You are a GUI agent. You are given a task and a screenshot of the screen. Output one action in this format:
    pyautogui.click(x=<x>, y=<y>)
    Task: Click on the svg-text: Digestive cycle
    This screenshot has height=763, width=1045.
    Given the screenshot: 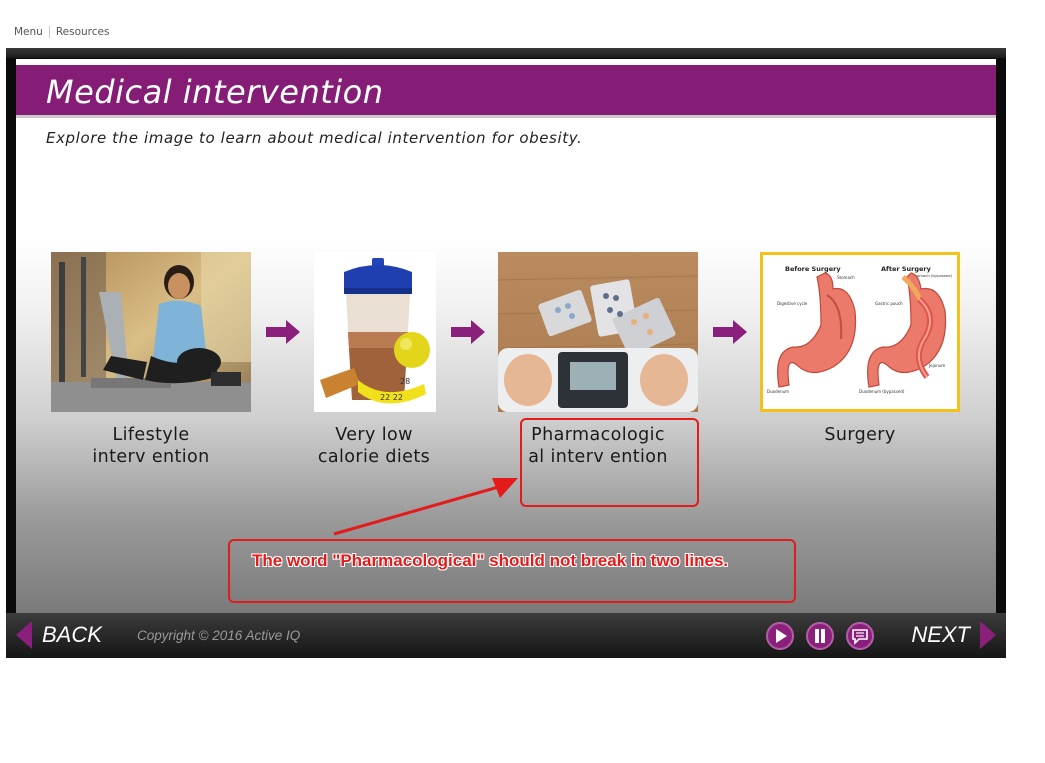 What is the action you would take?
    pyautogui.click(x=792, y=303)
    